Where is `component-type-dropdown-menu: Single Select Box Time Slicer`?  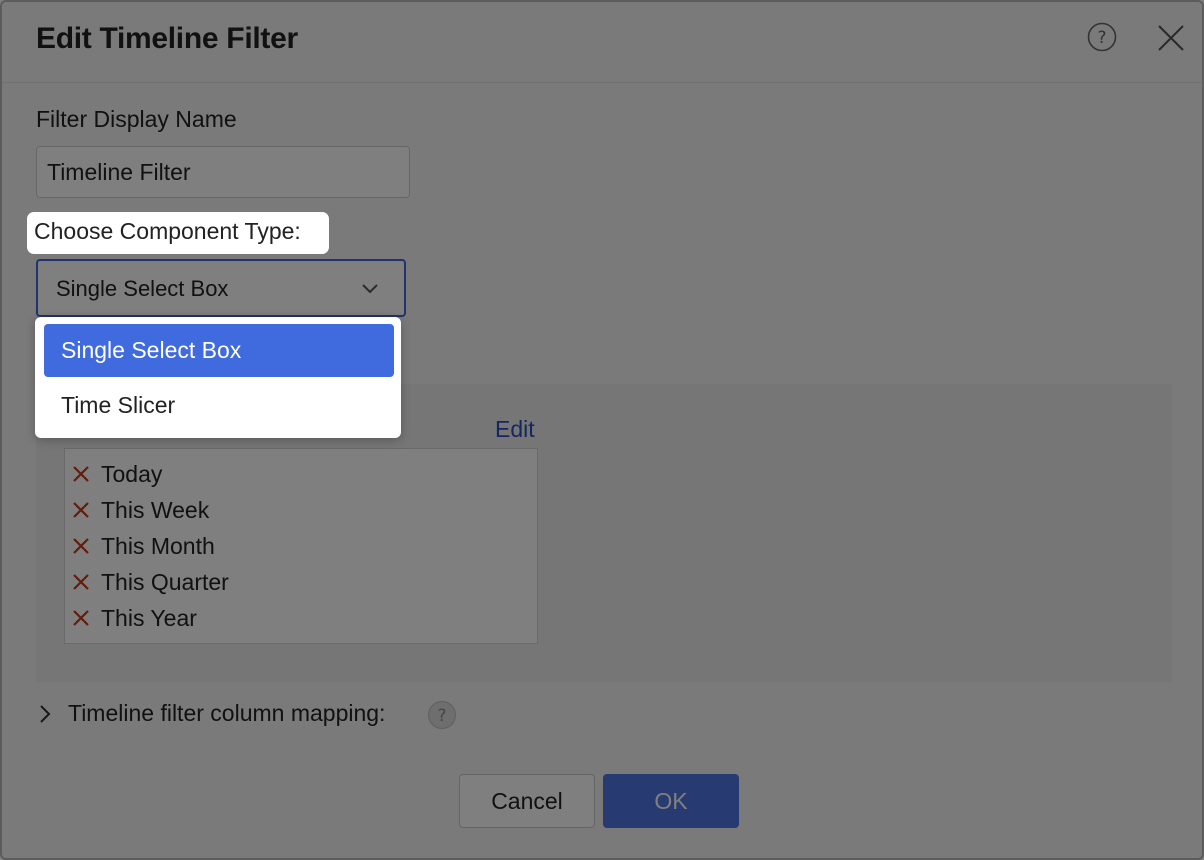 component-type-dropdown-menu: Single Select Box Time Slicer is located at coordinates (218, 377).